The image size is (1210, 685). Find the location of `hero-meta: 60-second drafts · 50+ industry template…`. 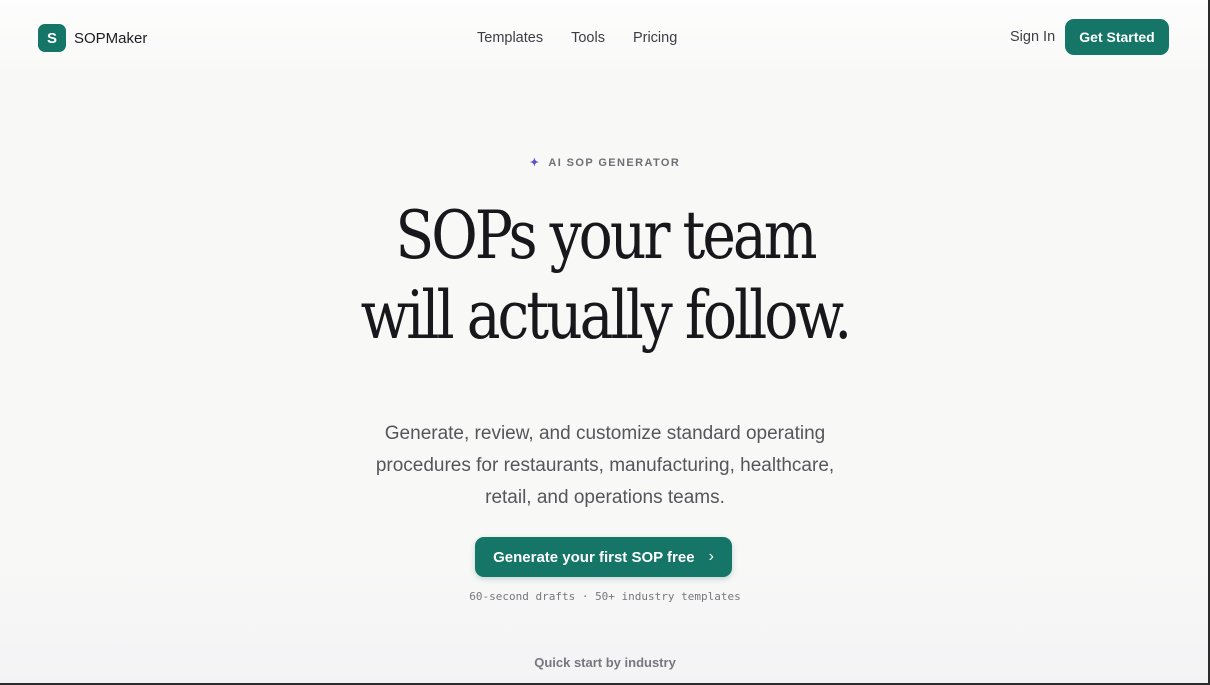

hero-meta: 60-second drafts · 50+ industry template… is located at coordinates (605, 596).